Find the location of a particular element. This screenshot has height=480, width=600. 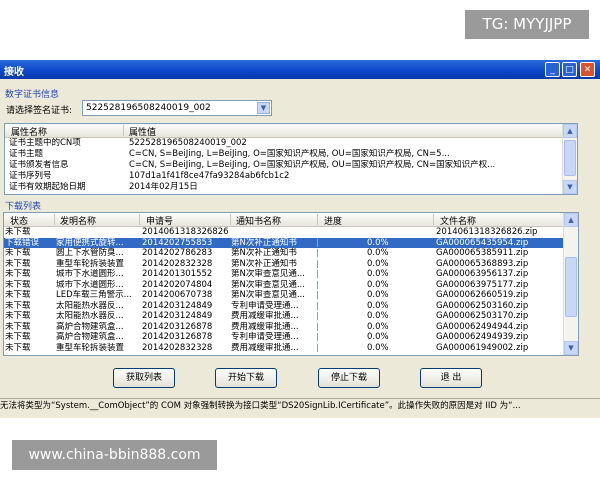

cell-file-name: GA000065368893.zip is located at coordinates (482, 263).